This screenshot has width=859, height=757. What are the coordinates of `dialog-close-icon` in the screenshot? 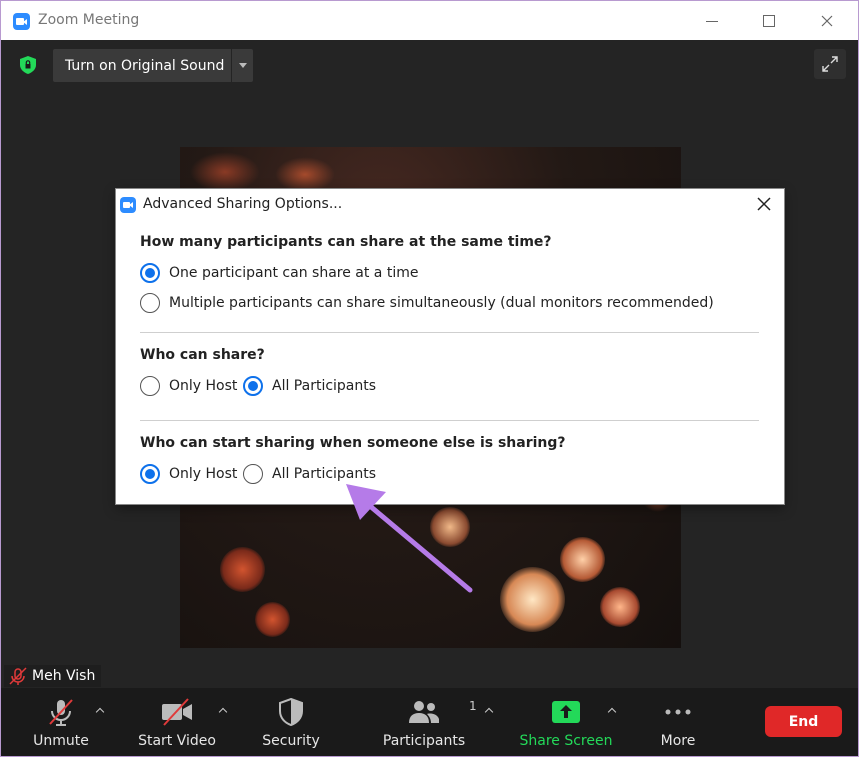 It's located at (764, 204).